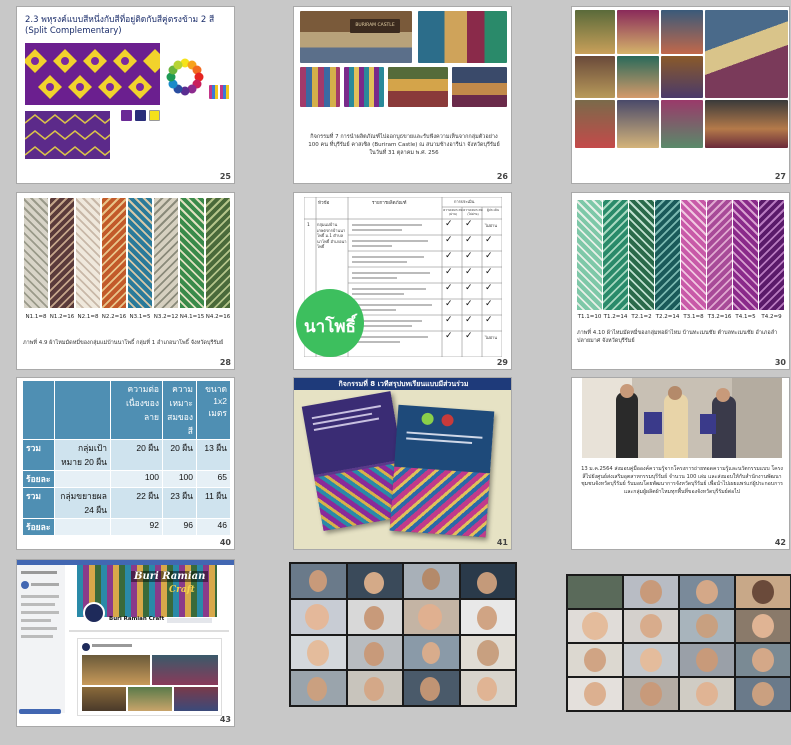 This screenshot has height=745, width=791. What do you see at coordinates (442, 471) in the screenshot?
I see `book-cover` at bounding box center [442, 471].